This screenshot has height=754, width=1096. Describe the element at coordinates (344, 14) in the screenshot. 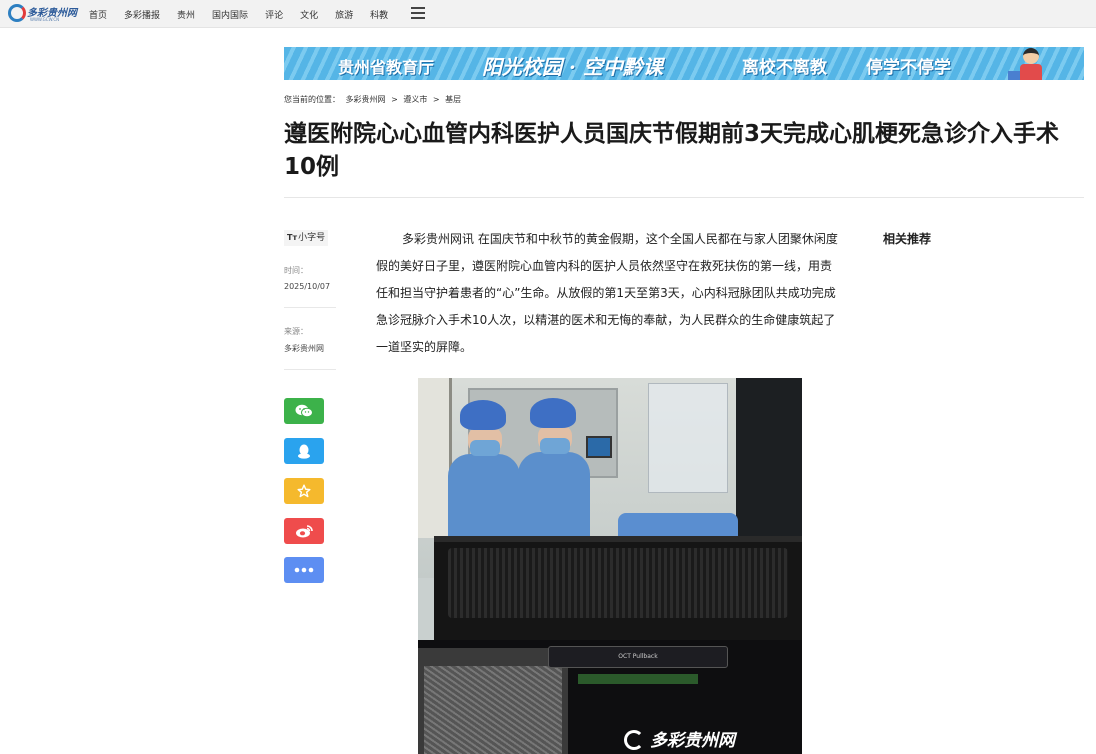

I see `nav-item-travel: 旅游` at that location.